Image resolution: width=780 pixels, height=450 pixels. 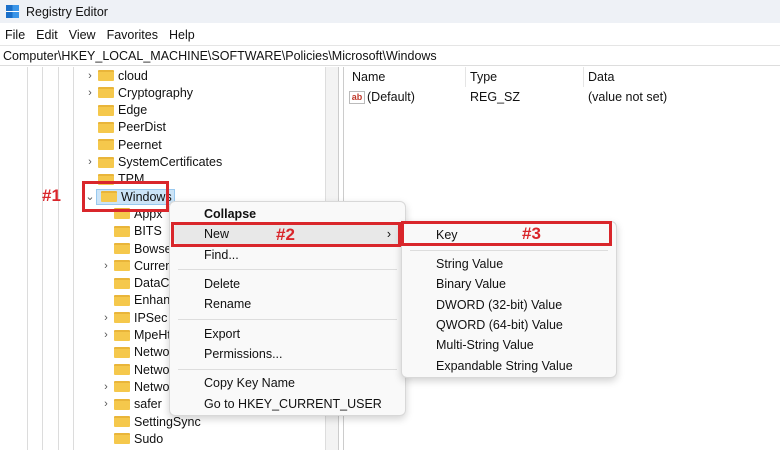 What do you see at coordinates (287, 334) in the screenshot?
I see `menu-item-export: Export` at bounding box center [287, 334].